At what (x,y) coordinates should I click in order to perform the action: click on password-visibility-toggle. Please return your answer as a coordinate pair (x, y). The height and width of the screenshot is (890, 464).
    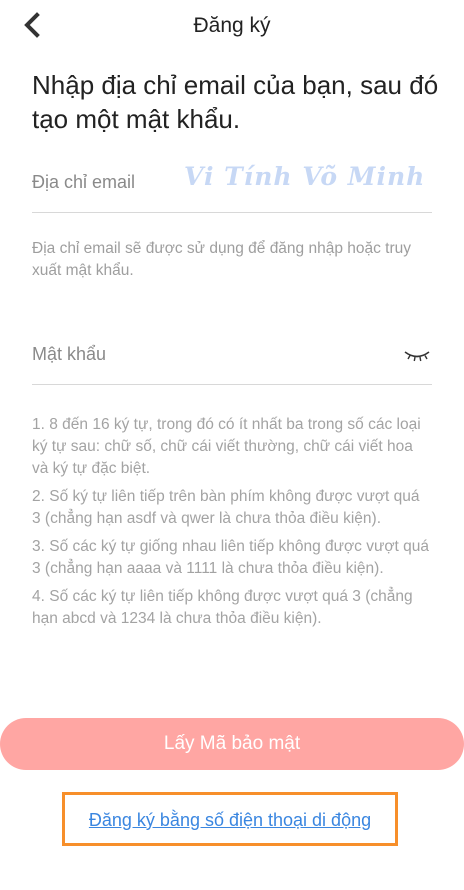
    Looking at the image, I should click on (417, 354).